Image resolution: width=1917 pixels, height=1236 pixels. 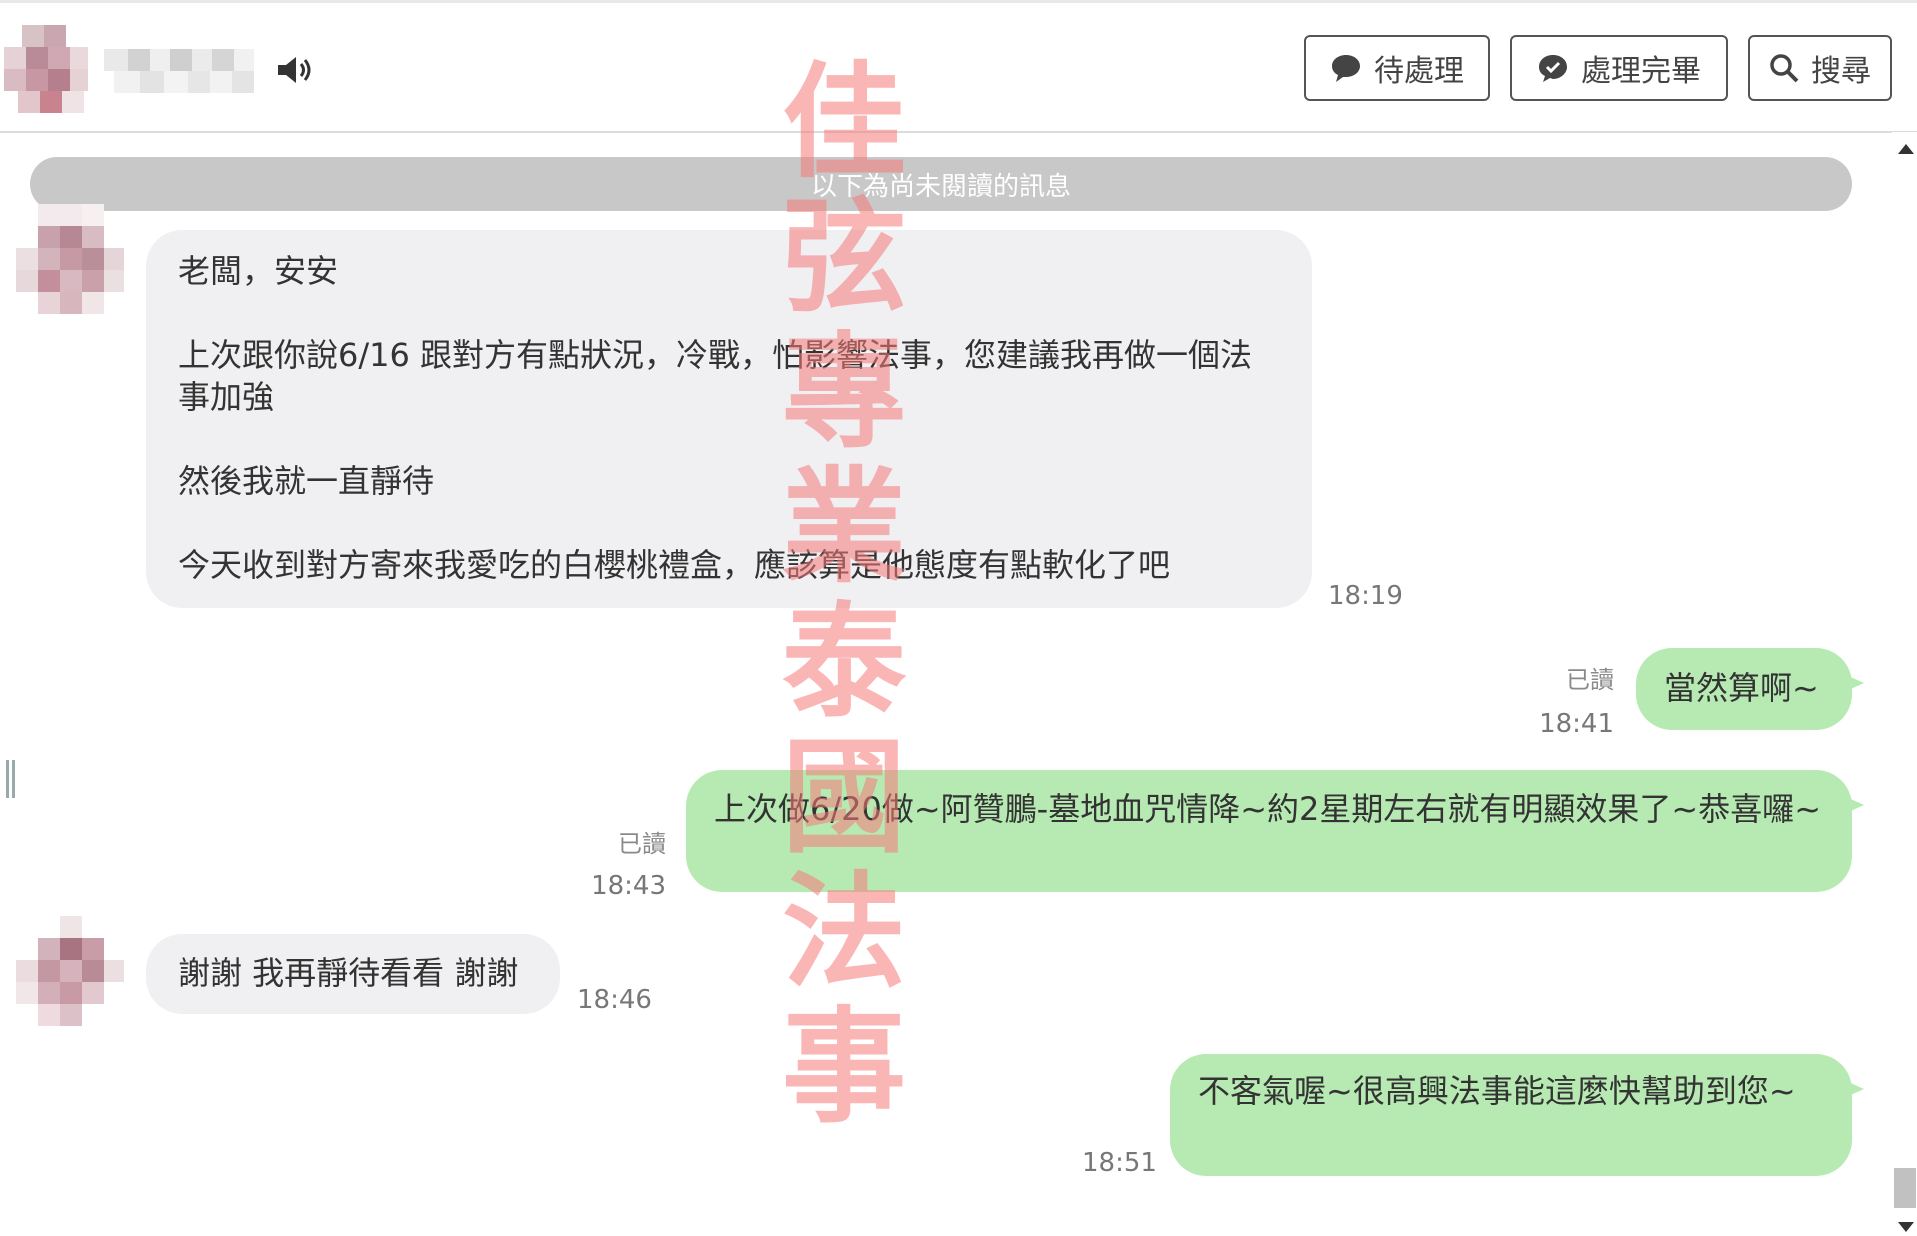 I want to click on search-button: 搜尋, so click(x=1820, y=68).